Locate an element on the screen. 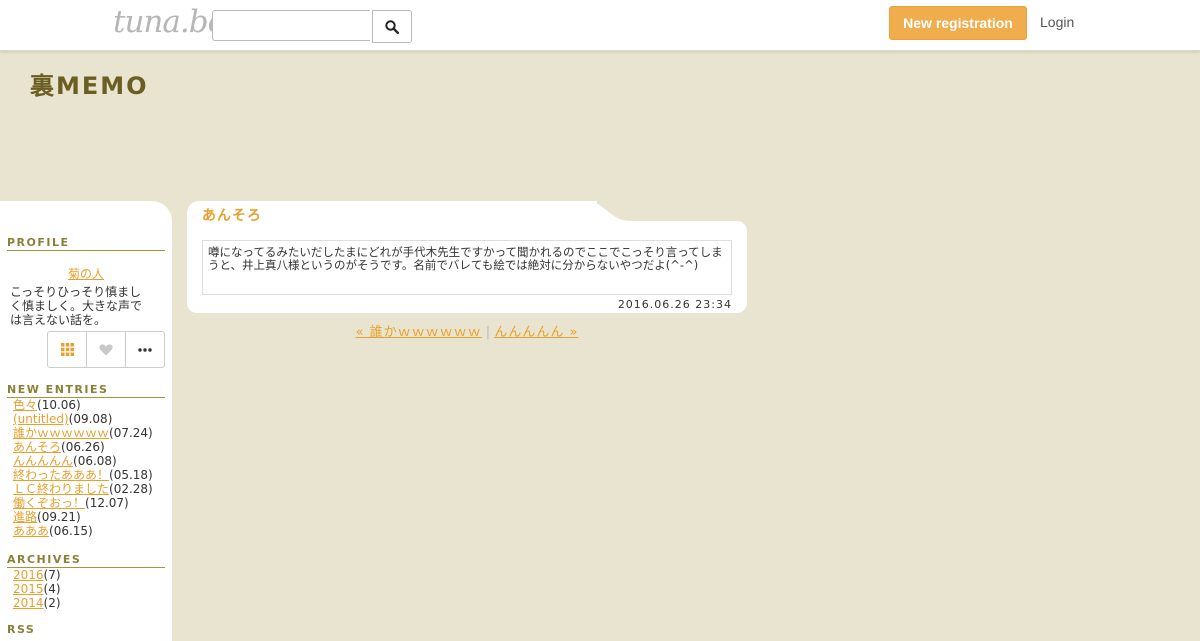 Image resolution: width=1200 pixels, height=641 pixels. list-item: 誰かｗｗｗｗｗｗ(07.24) is located at coordinates (83, 433).